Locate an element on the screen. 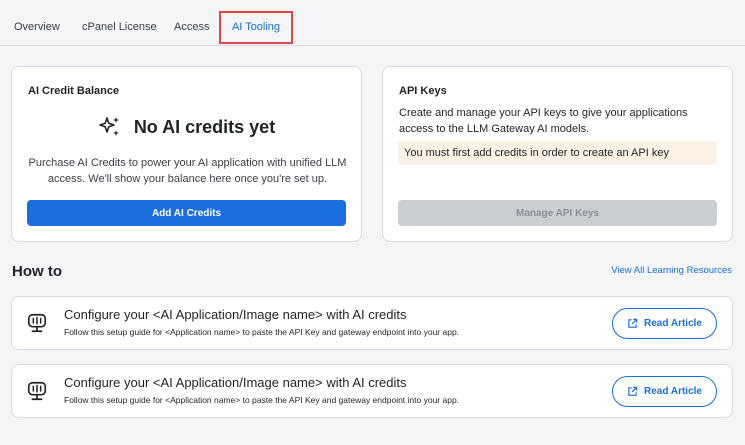  credit-card-title: AI Credit Balance is located at coordinates (74, 91).